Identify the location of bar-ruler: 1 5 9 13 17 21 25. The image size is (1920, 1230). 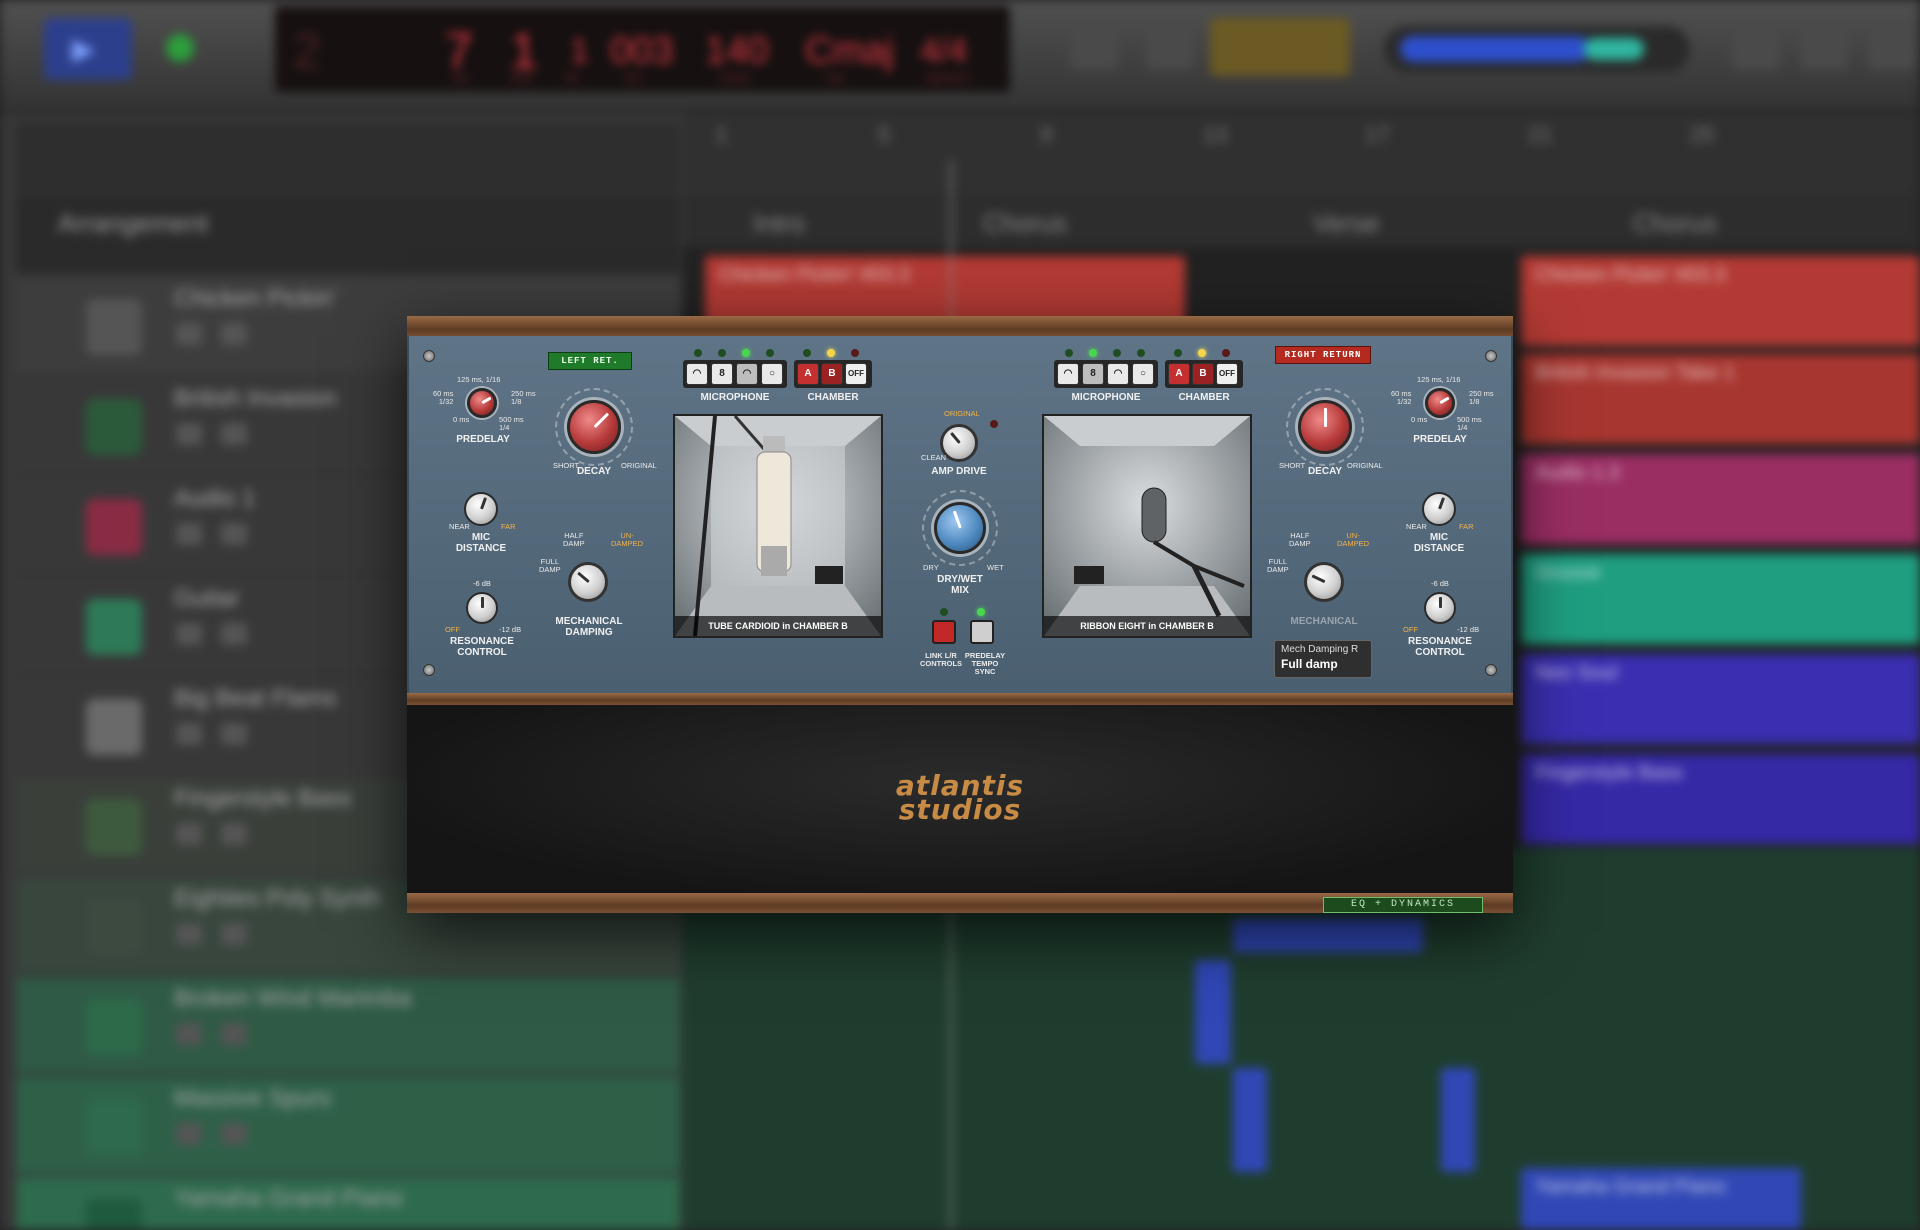
(1301, 153).